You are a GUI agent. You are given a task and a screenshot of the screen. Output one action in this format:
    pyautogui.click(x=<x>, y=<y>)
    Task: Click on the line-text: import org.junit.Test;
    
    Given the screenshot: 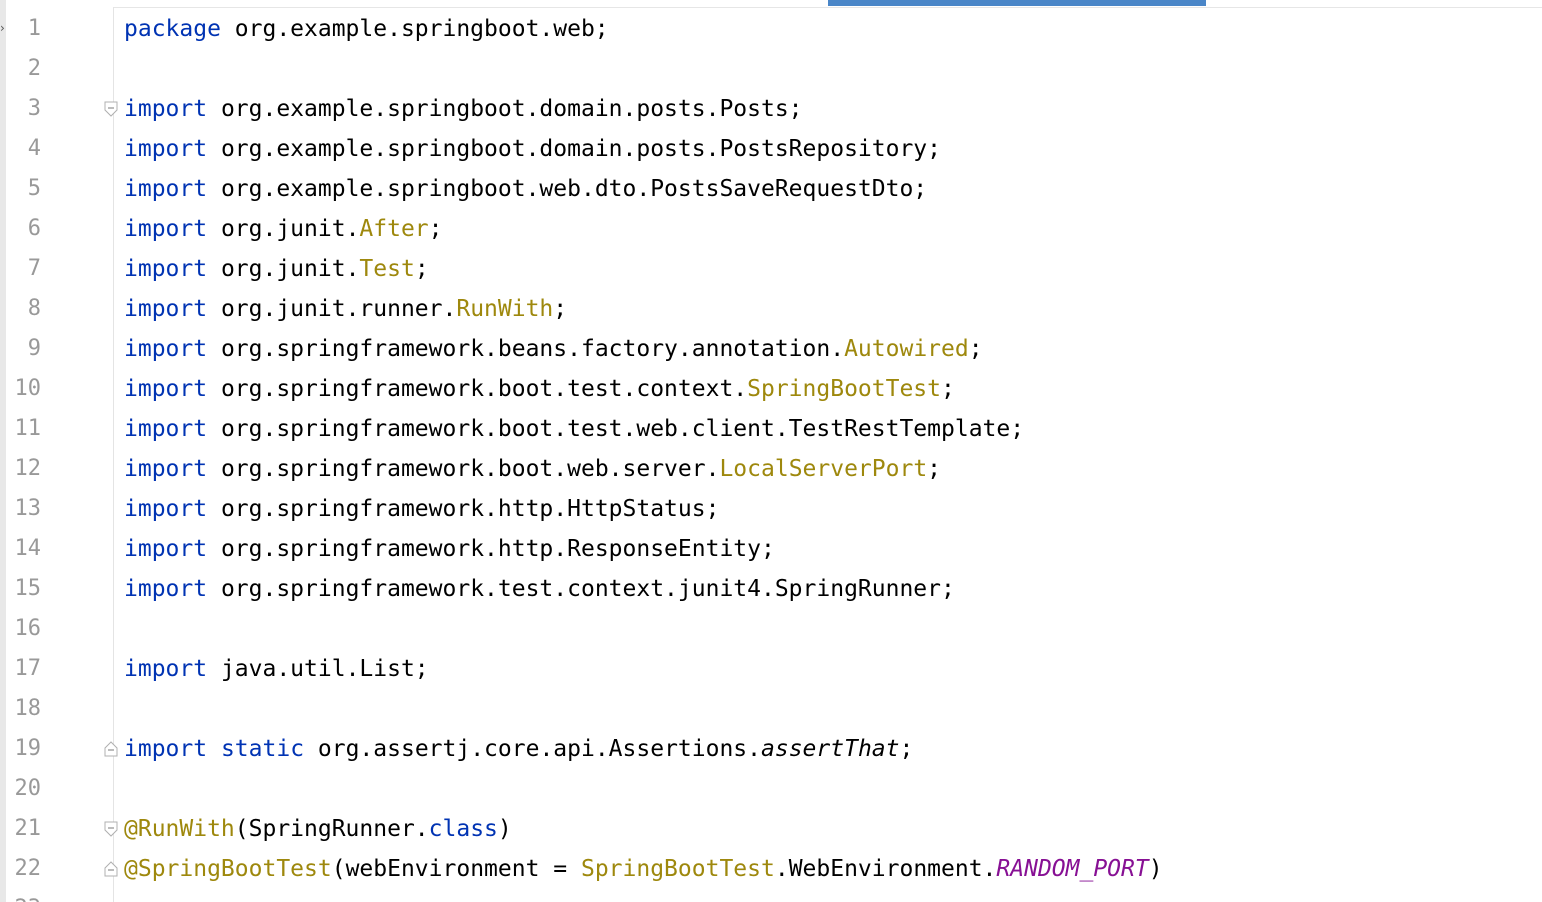 What is the action you would take?
    pyautogui.click(x=276, y=269)
    